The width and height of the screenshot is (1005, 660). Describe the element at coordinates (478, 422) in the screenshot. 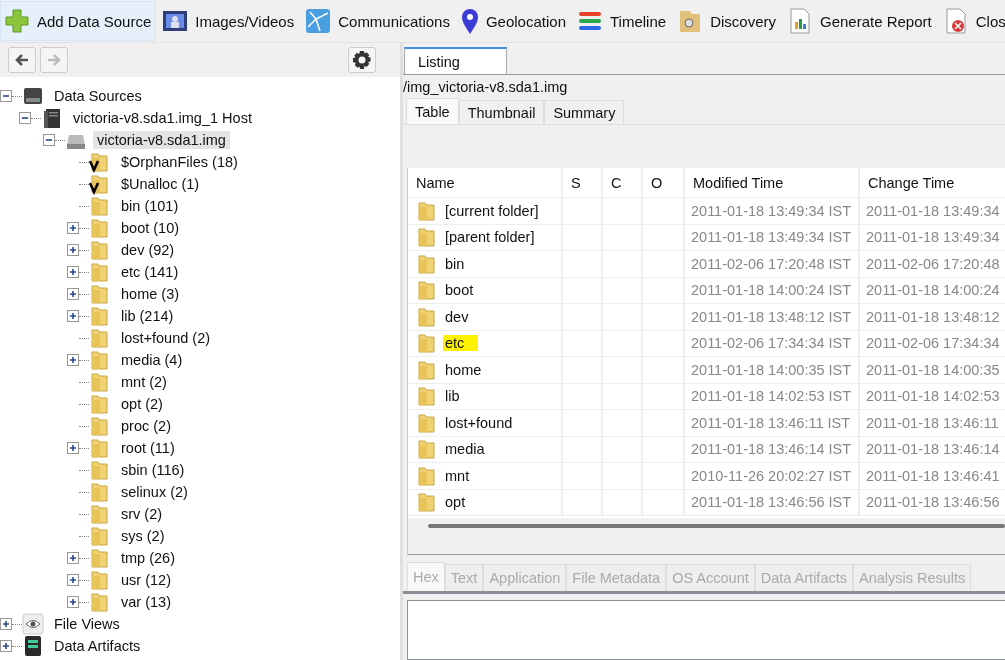

I see `file-name: lost+found` at that location.